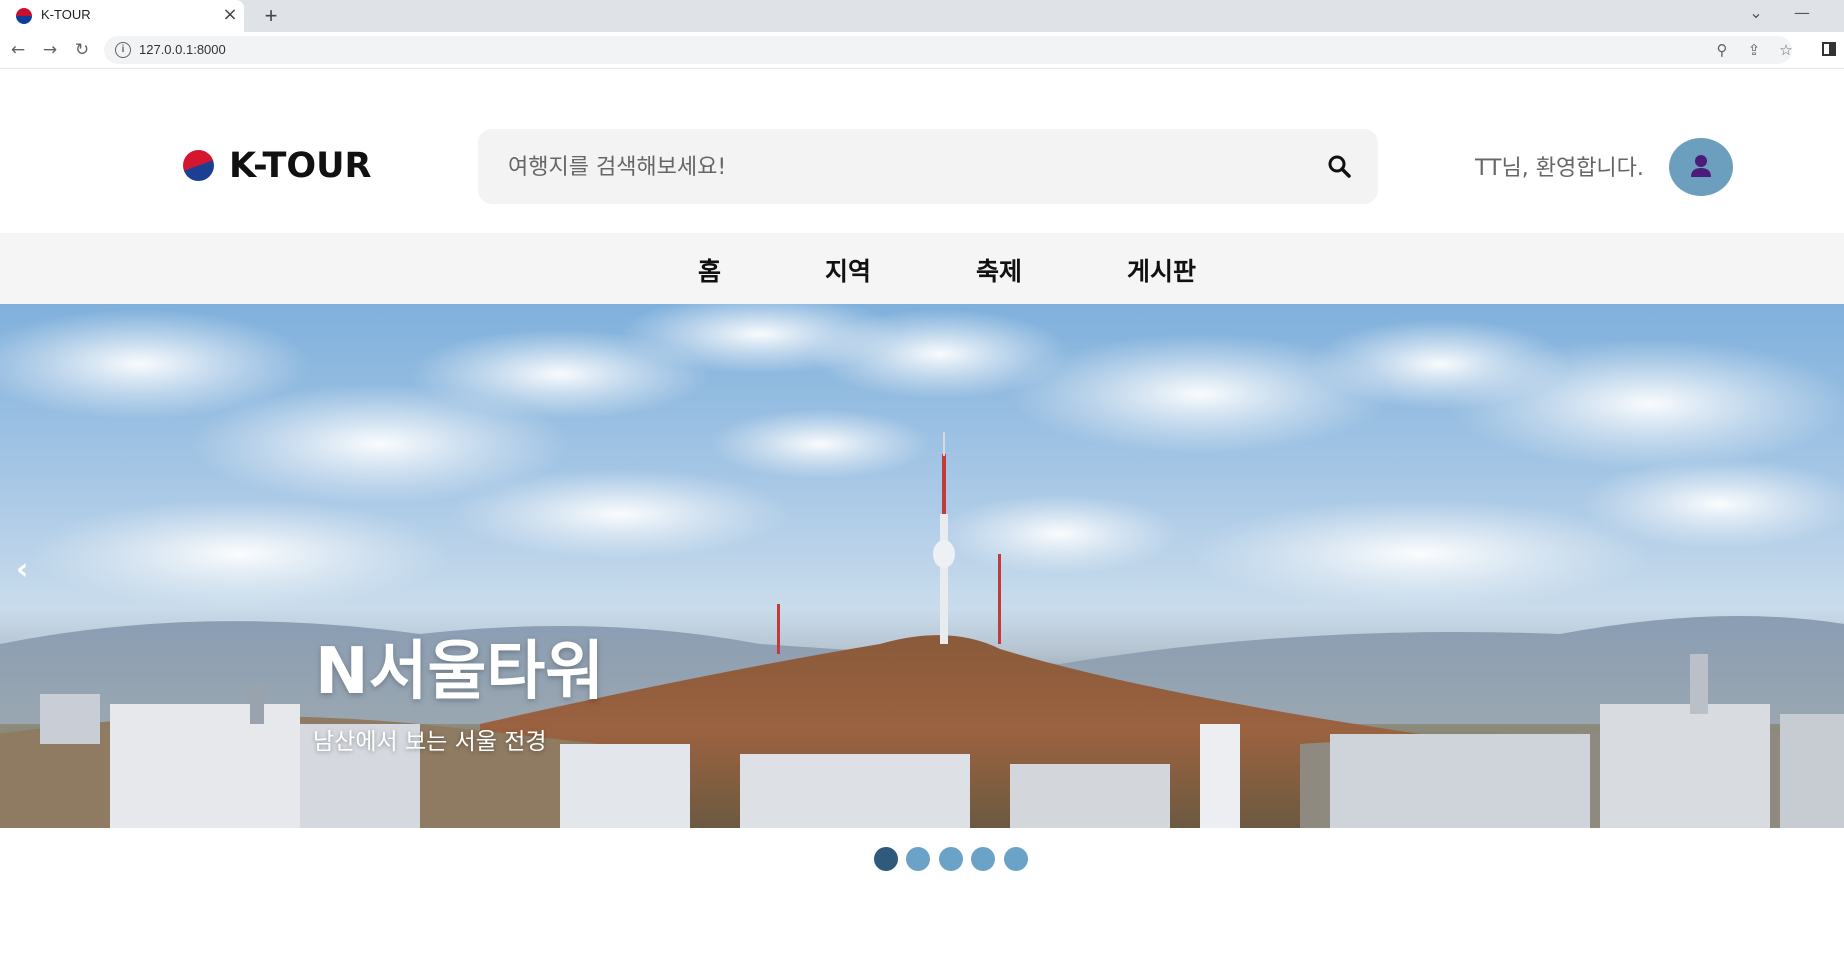 Image resolution: width=1844 pixels, height=953 pixels. Describe the element at coordinates (230, 15) in the screenshot. I see `tab-close-icon: ×` at that location.